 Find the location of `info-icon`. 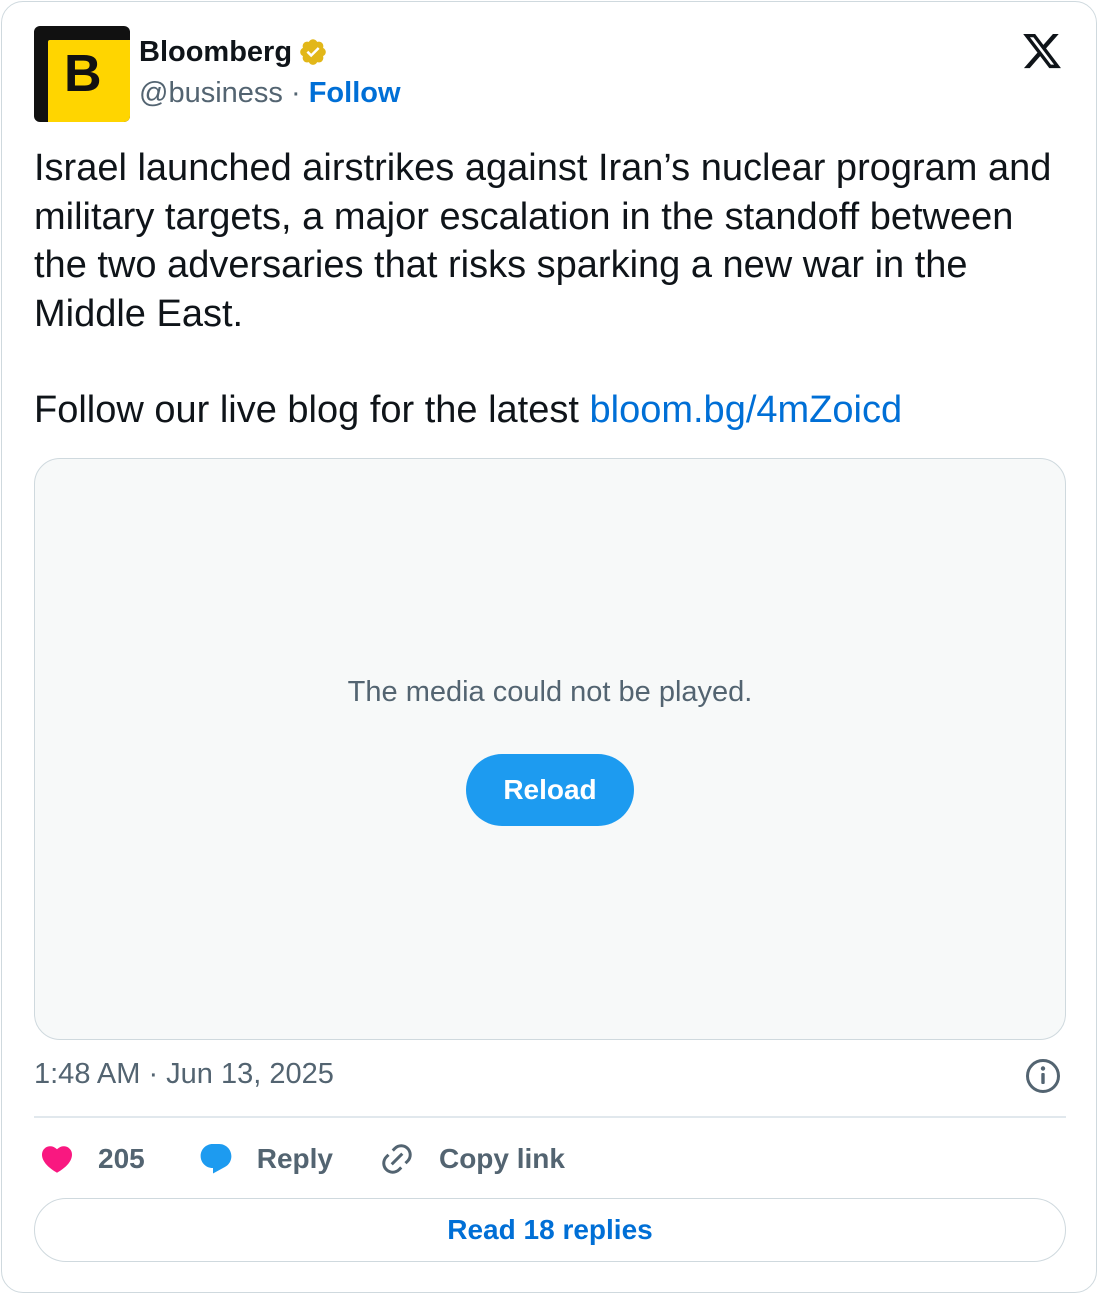

info-icon is located at coordinates (1043, 1076).